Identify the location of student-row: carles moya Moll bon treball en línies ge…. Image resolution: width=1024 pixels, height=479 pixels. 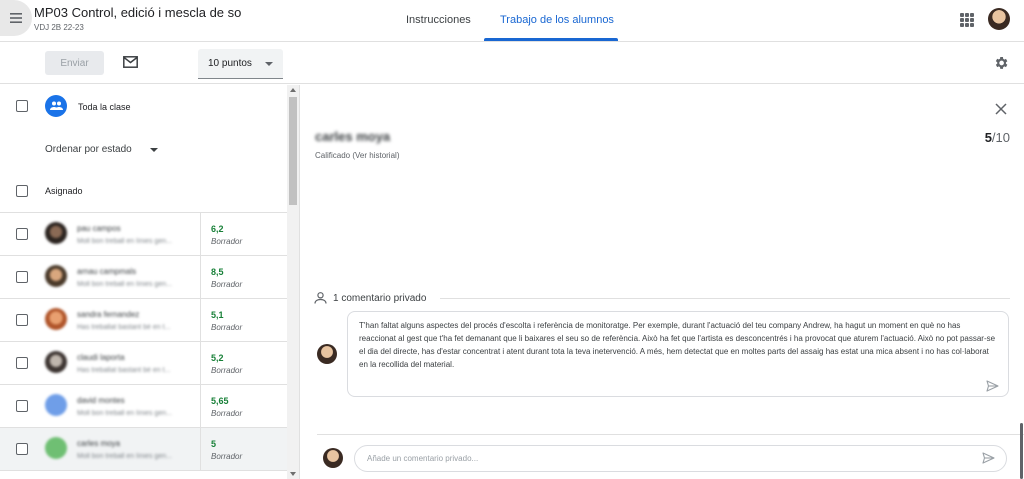
(143, 449).